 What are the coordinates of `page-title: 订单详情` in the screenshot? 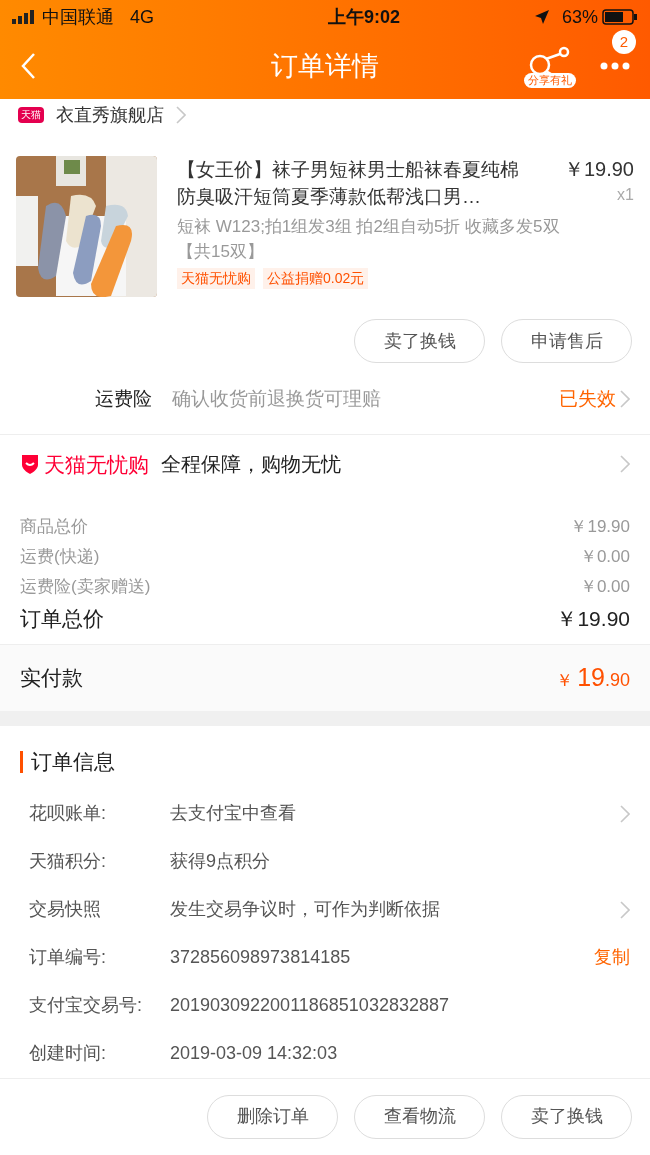 It's located at (325, 67).